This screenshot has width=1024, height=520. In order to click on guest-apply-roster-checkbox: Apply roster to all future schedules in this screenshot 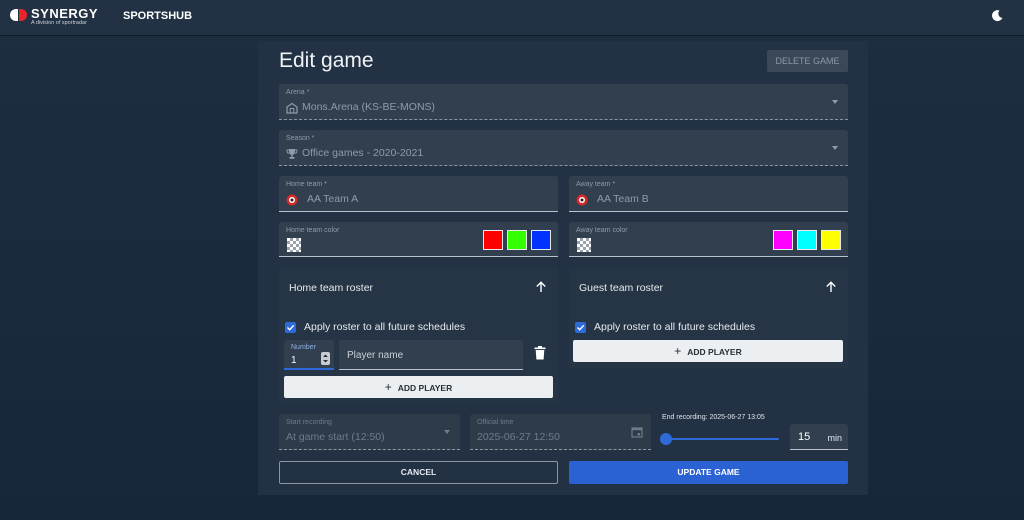, I will do `click(665, 327)`.